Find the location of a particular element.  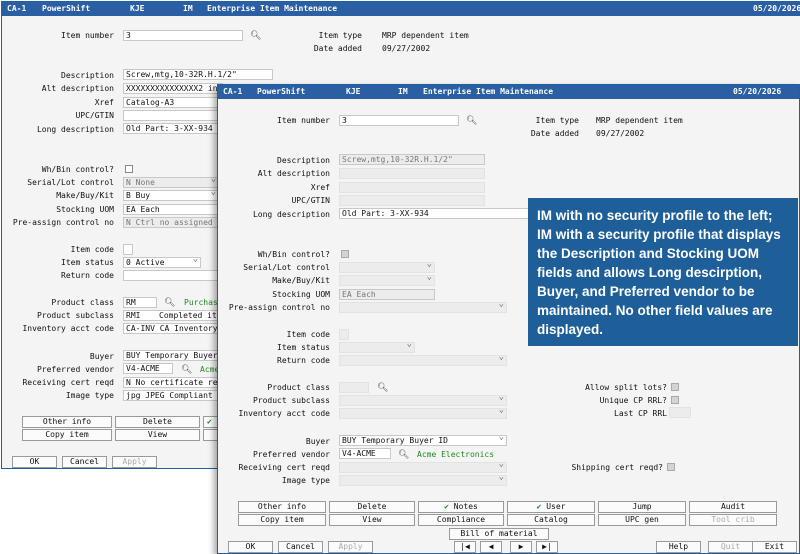

bill-of-material-button: Bill of material is located at coordinates (499, 534).